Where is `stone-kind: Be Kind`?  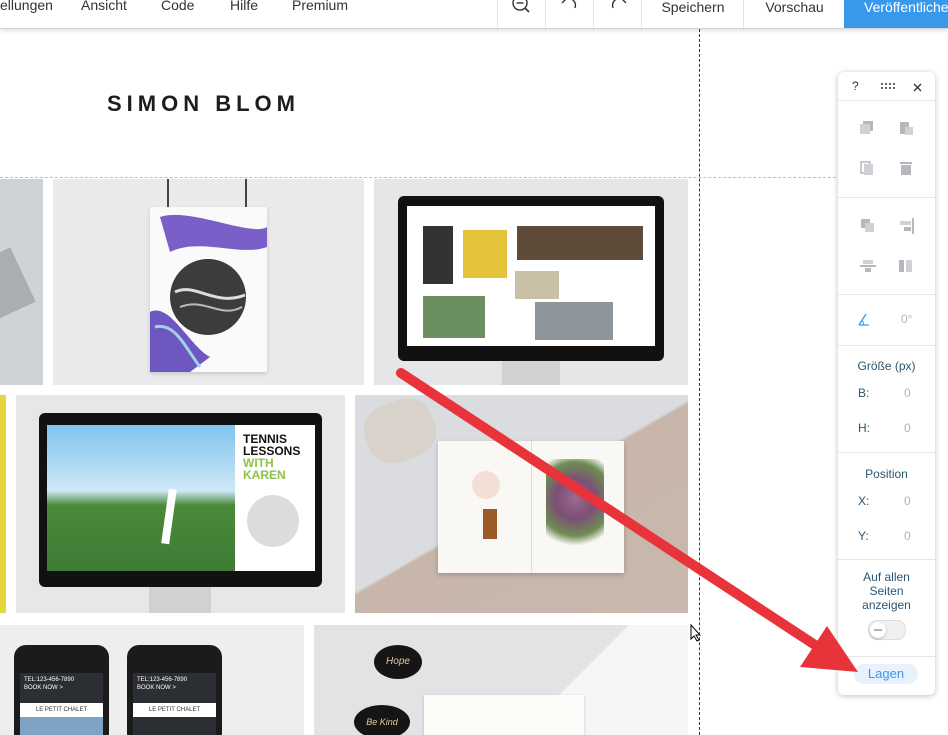
stone-kind: Be Kind is located at coordinates (382, 720).